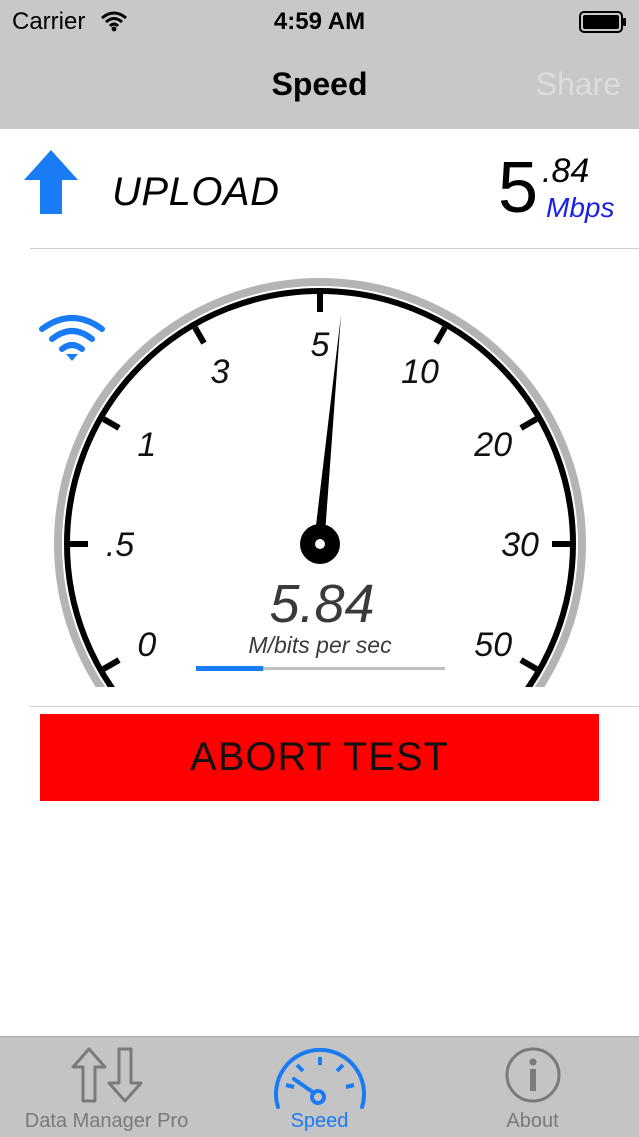 This screenshot has width=639, height=1137. What do you see at coordinates (51, 182) in the screenshot?
I see `upload-arrow-icon` at bounding box center [51, 182].